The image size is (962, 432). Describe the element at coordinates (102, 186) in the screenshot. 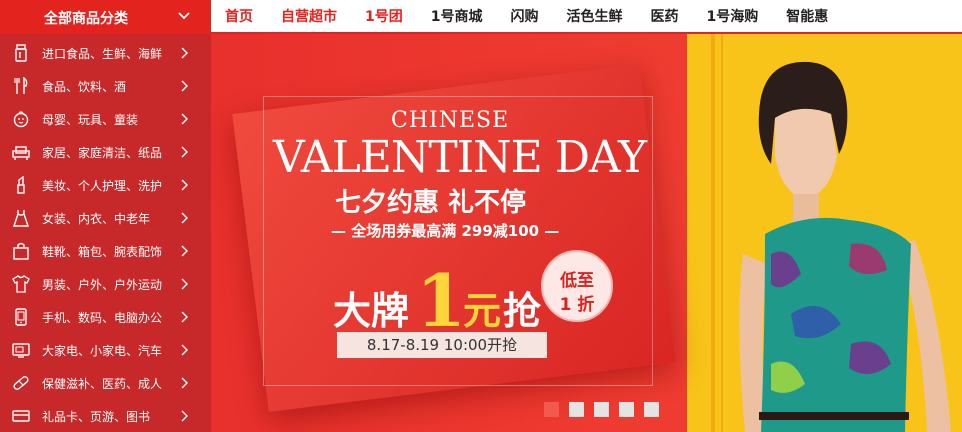

I see `sidebar-item-label: 美妆、个人护理、洗护` at that location.